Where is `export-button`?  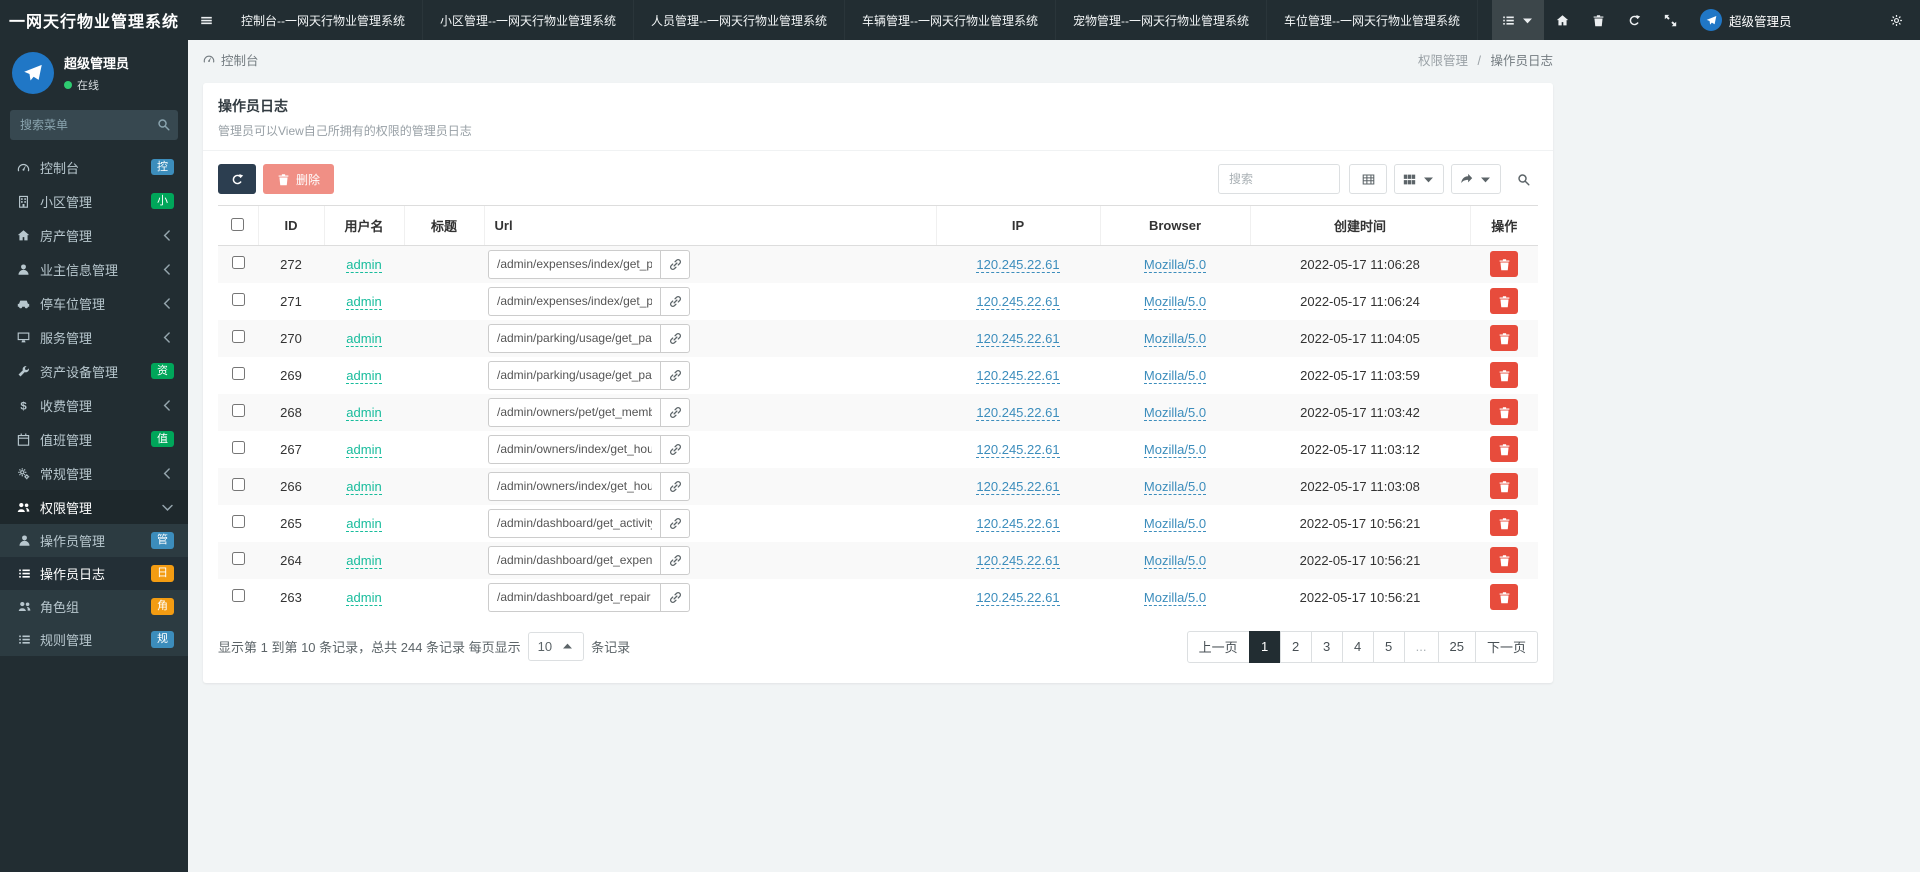
export-button is located at coordinates (1476, 179).